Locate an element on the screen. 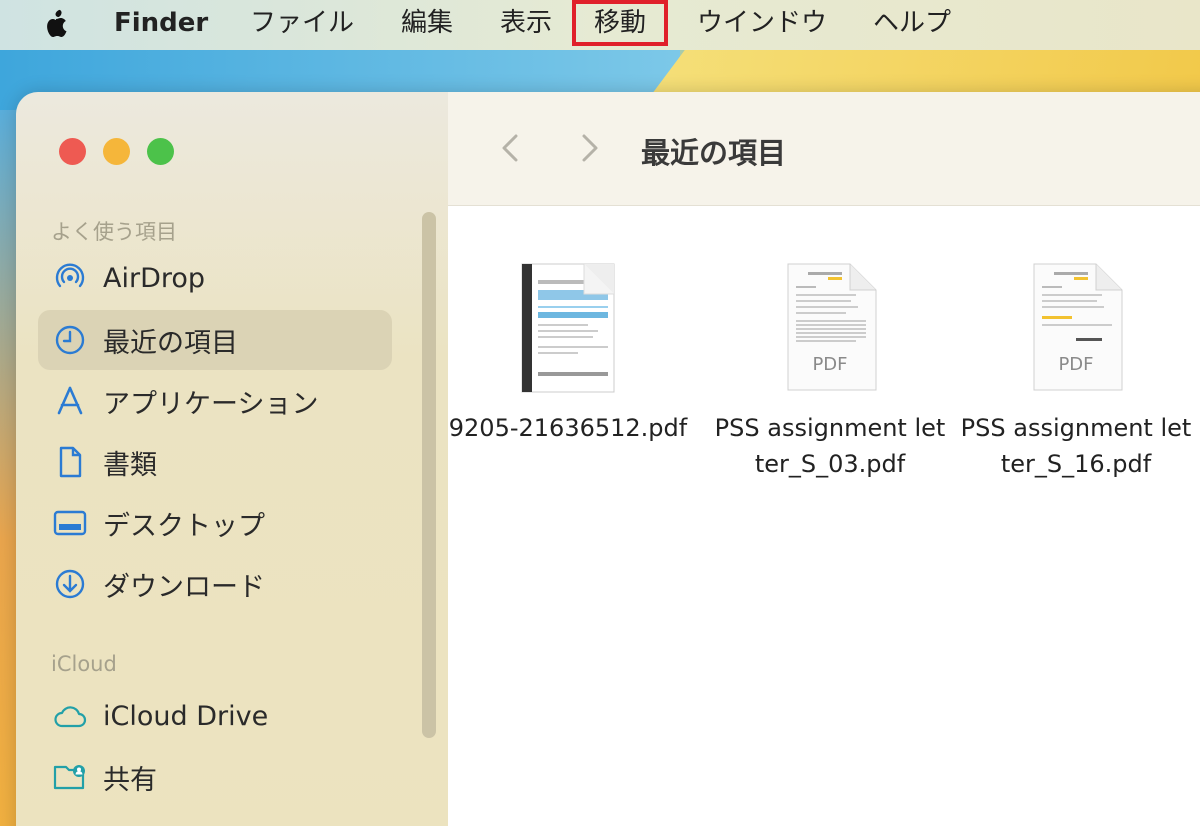  sidebar-item-downloads: ダウンロード is located at coordinates (215, 584).